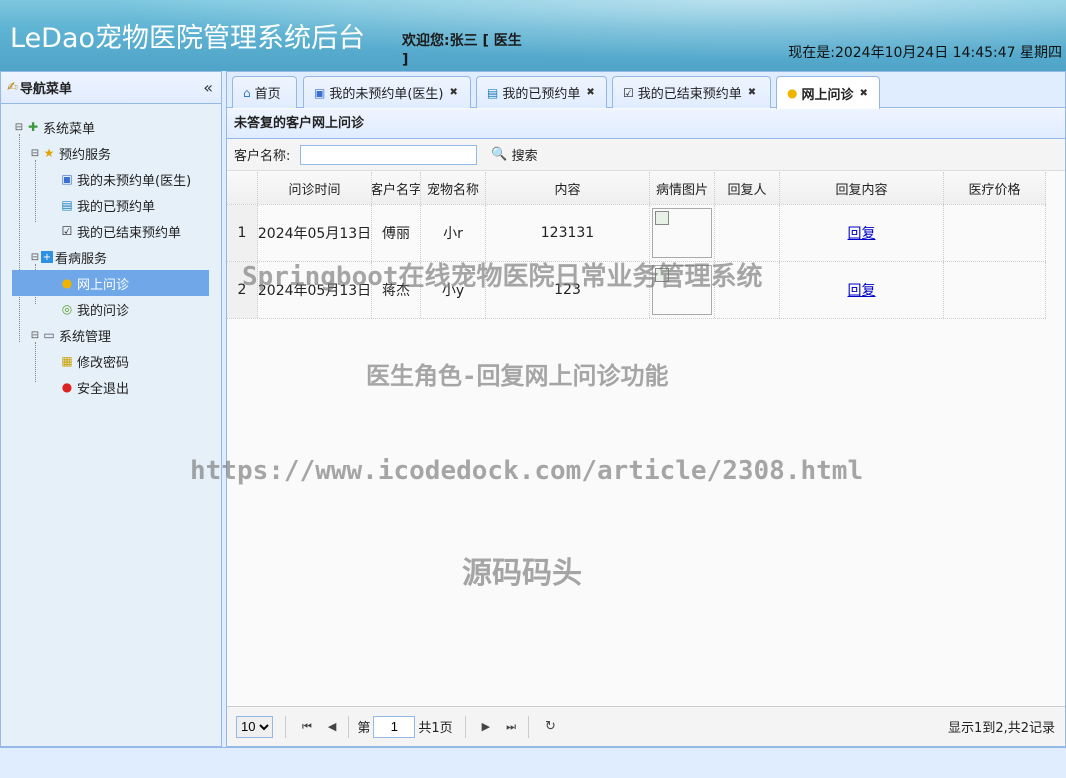 The height and width of the screenshot is (778, 1066). I want to click on cell-time: 2024年05月13日, so click(315, 233).